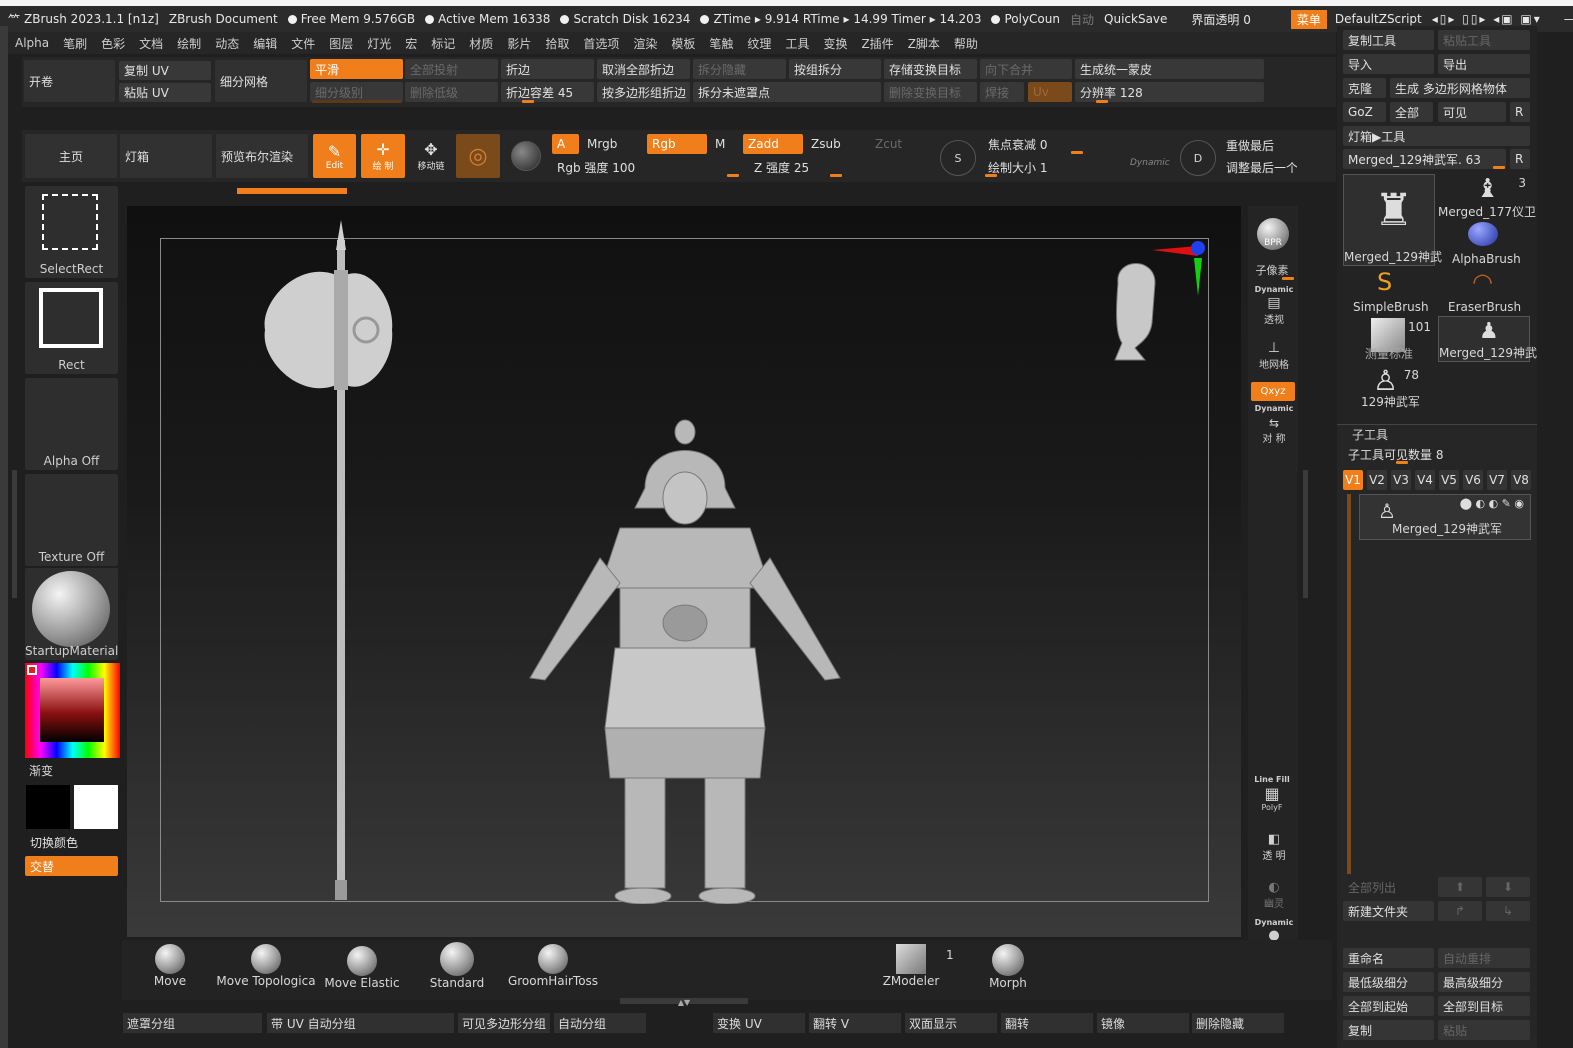 This screenshot has height=1048, width=1573. Describe the element at coordinates (722, 144) in the screenshot. I see `m-toggle: M` at that location.